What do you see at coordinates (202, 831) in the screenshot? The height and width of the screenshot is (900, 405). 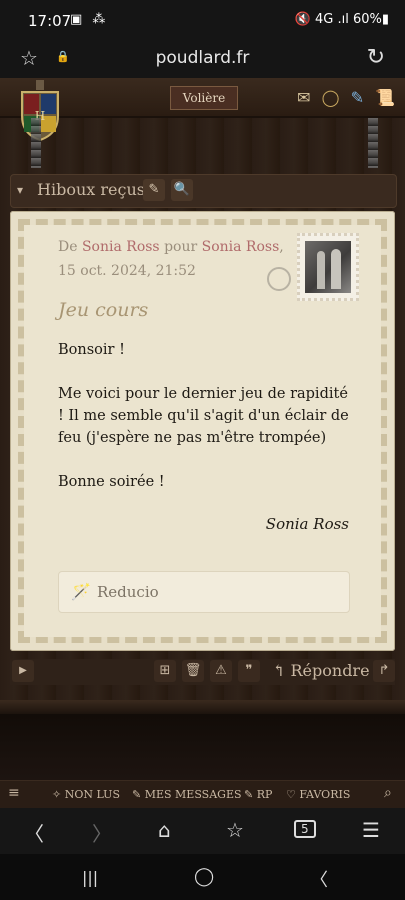 I see `browser-toolbar: 〈 〉 ⌂ ☆ 5 ☰` at bounding box center [202, 831].